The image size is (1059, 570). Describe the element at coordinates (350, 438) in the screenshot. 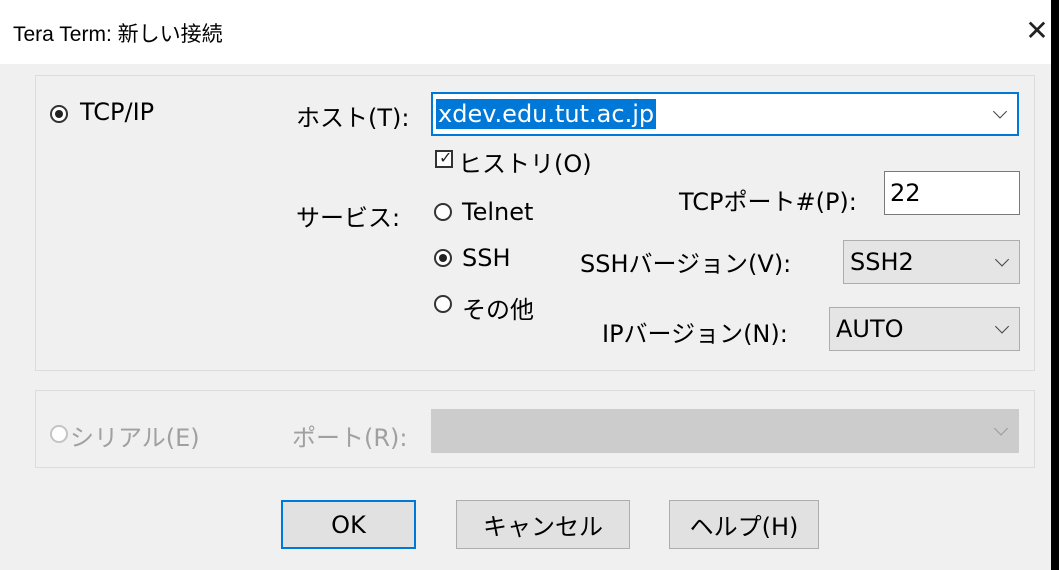

I see `port-label: ポート(R):` at that location.